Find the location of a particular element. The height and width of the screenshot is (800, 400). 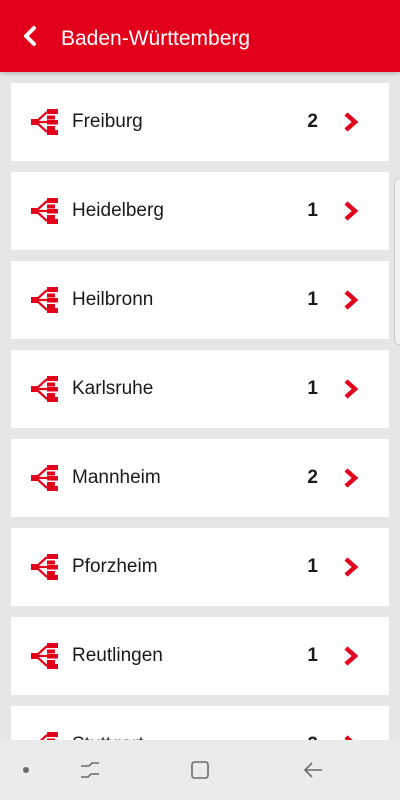

nav-dot-button is located at coordinates (26, 770).